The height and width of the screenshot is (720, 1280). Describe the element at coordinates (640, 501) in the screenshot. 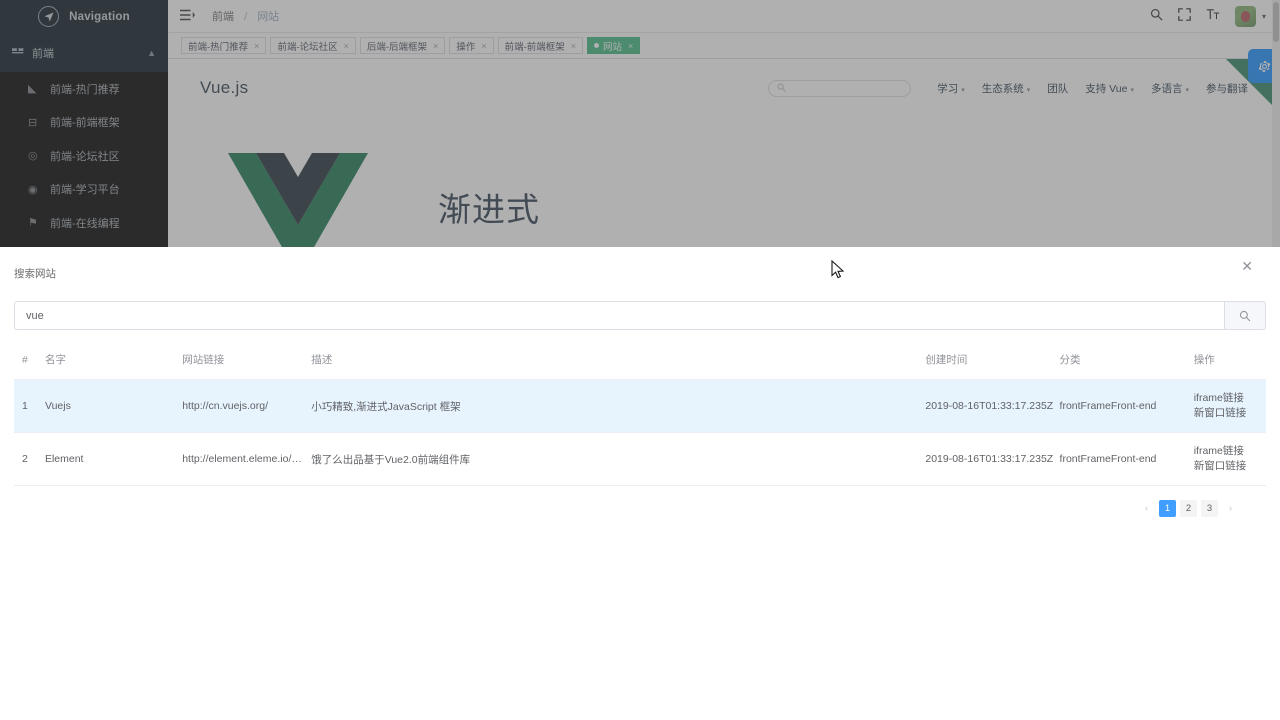

I see `pagination: ‹ 1 2 3 ›` at that location.